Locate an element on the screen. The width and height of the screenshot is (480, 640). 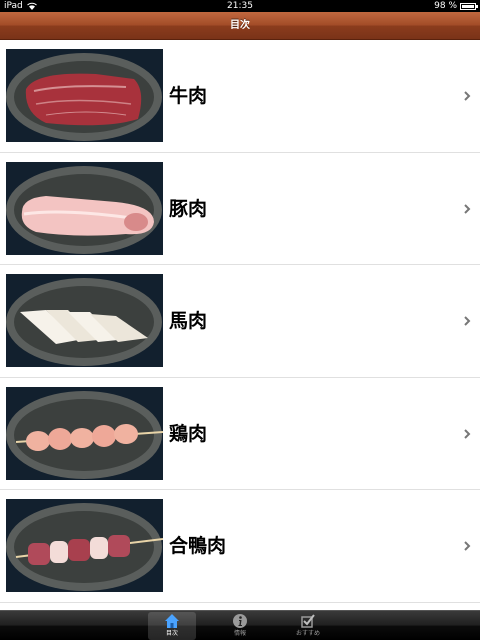
list-item-label: 鶏肉 is located at coordinates (188, 433).